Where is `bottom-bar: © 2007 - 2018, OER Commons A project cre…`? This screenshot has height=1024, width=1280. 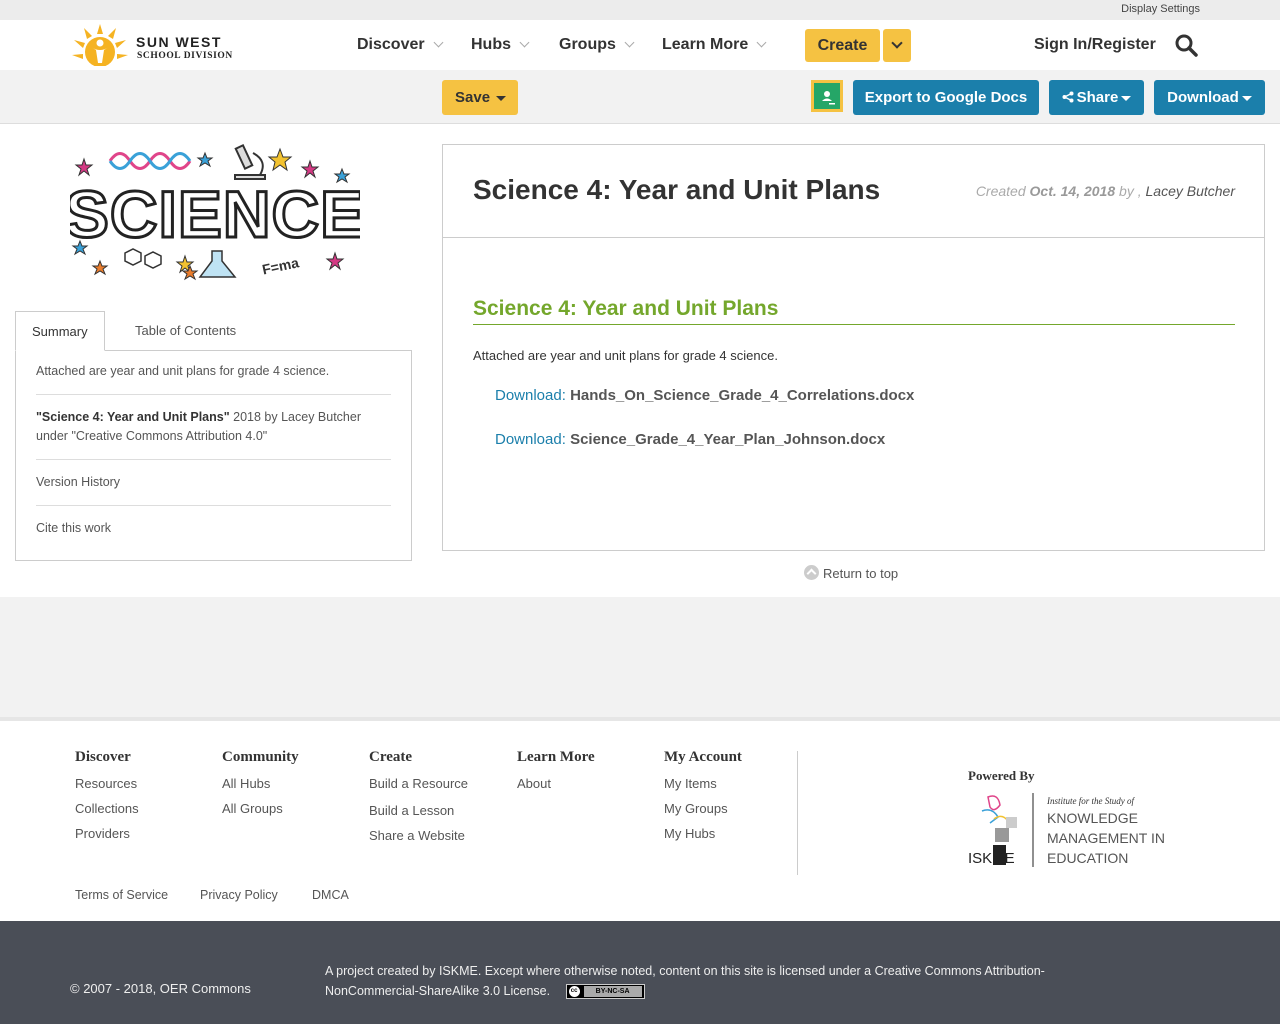 bottom-bar: © 2007 - 2018, OER Commons A project cre… is located at coordinates (640, 972).